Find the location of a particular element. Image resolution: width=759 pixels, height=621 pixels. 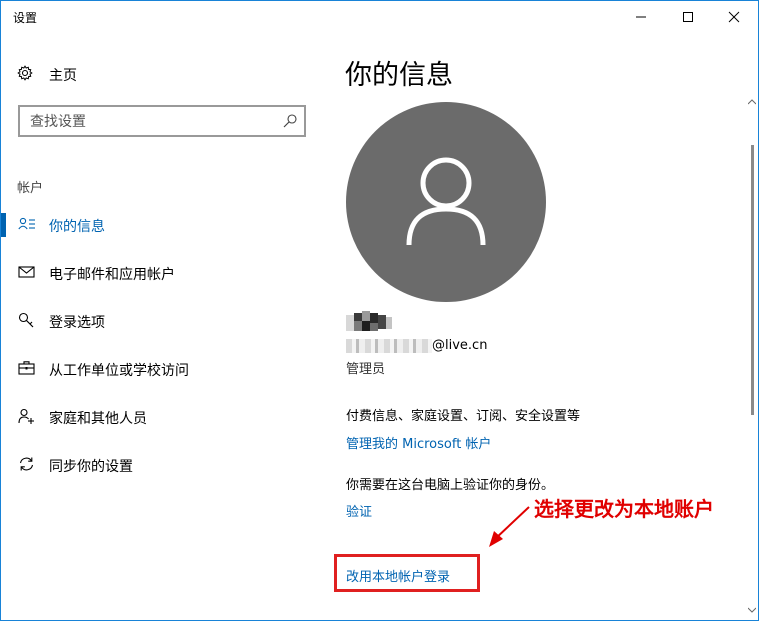

sidebar-item-label: 你的信息 is located at coordinates (77, 227).